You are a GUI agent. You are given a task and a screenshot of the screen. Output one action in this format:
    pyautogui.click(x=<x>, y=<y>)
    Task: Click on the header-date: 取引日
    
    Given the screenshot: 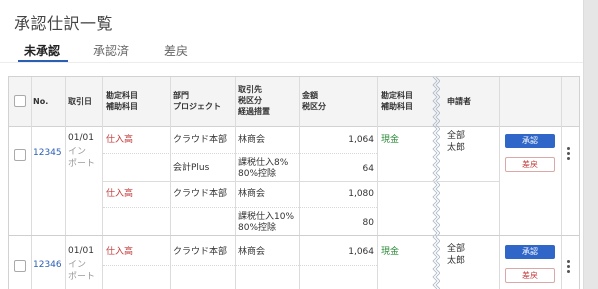 What is the action you would take?
    pyautogui.click(x=80, y=101)
    